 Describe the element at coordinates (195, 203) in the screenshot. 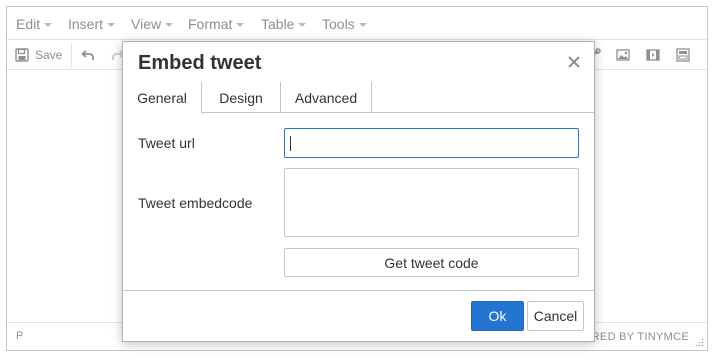

I see `tweet-embedcode-label: Tweet embedcode` at that location.